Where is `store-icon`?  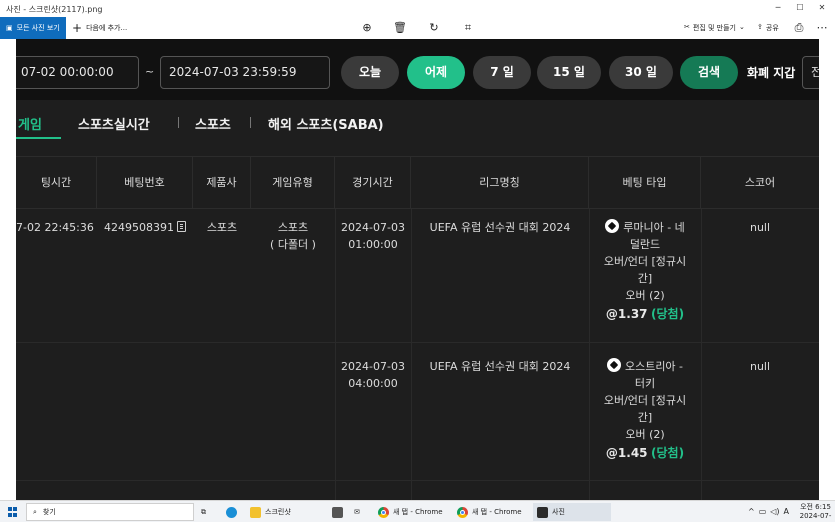
store-icon is located at coordinates (337, 512).